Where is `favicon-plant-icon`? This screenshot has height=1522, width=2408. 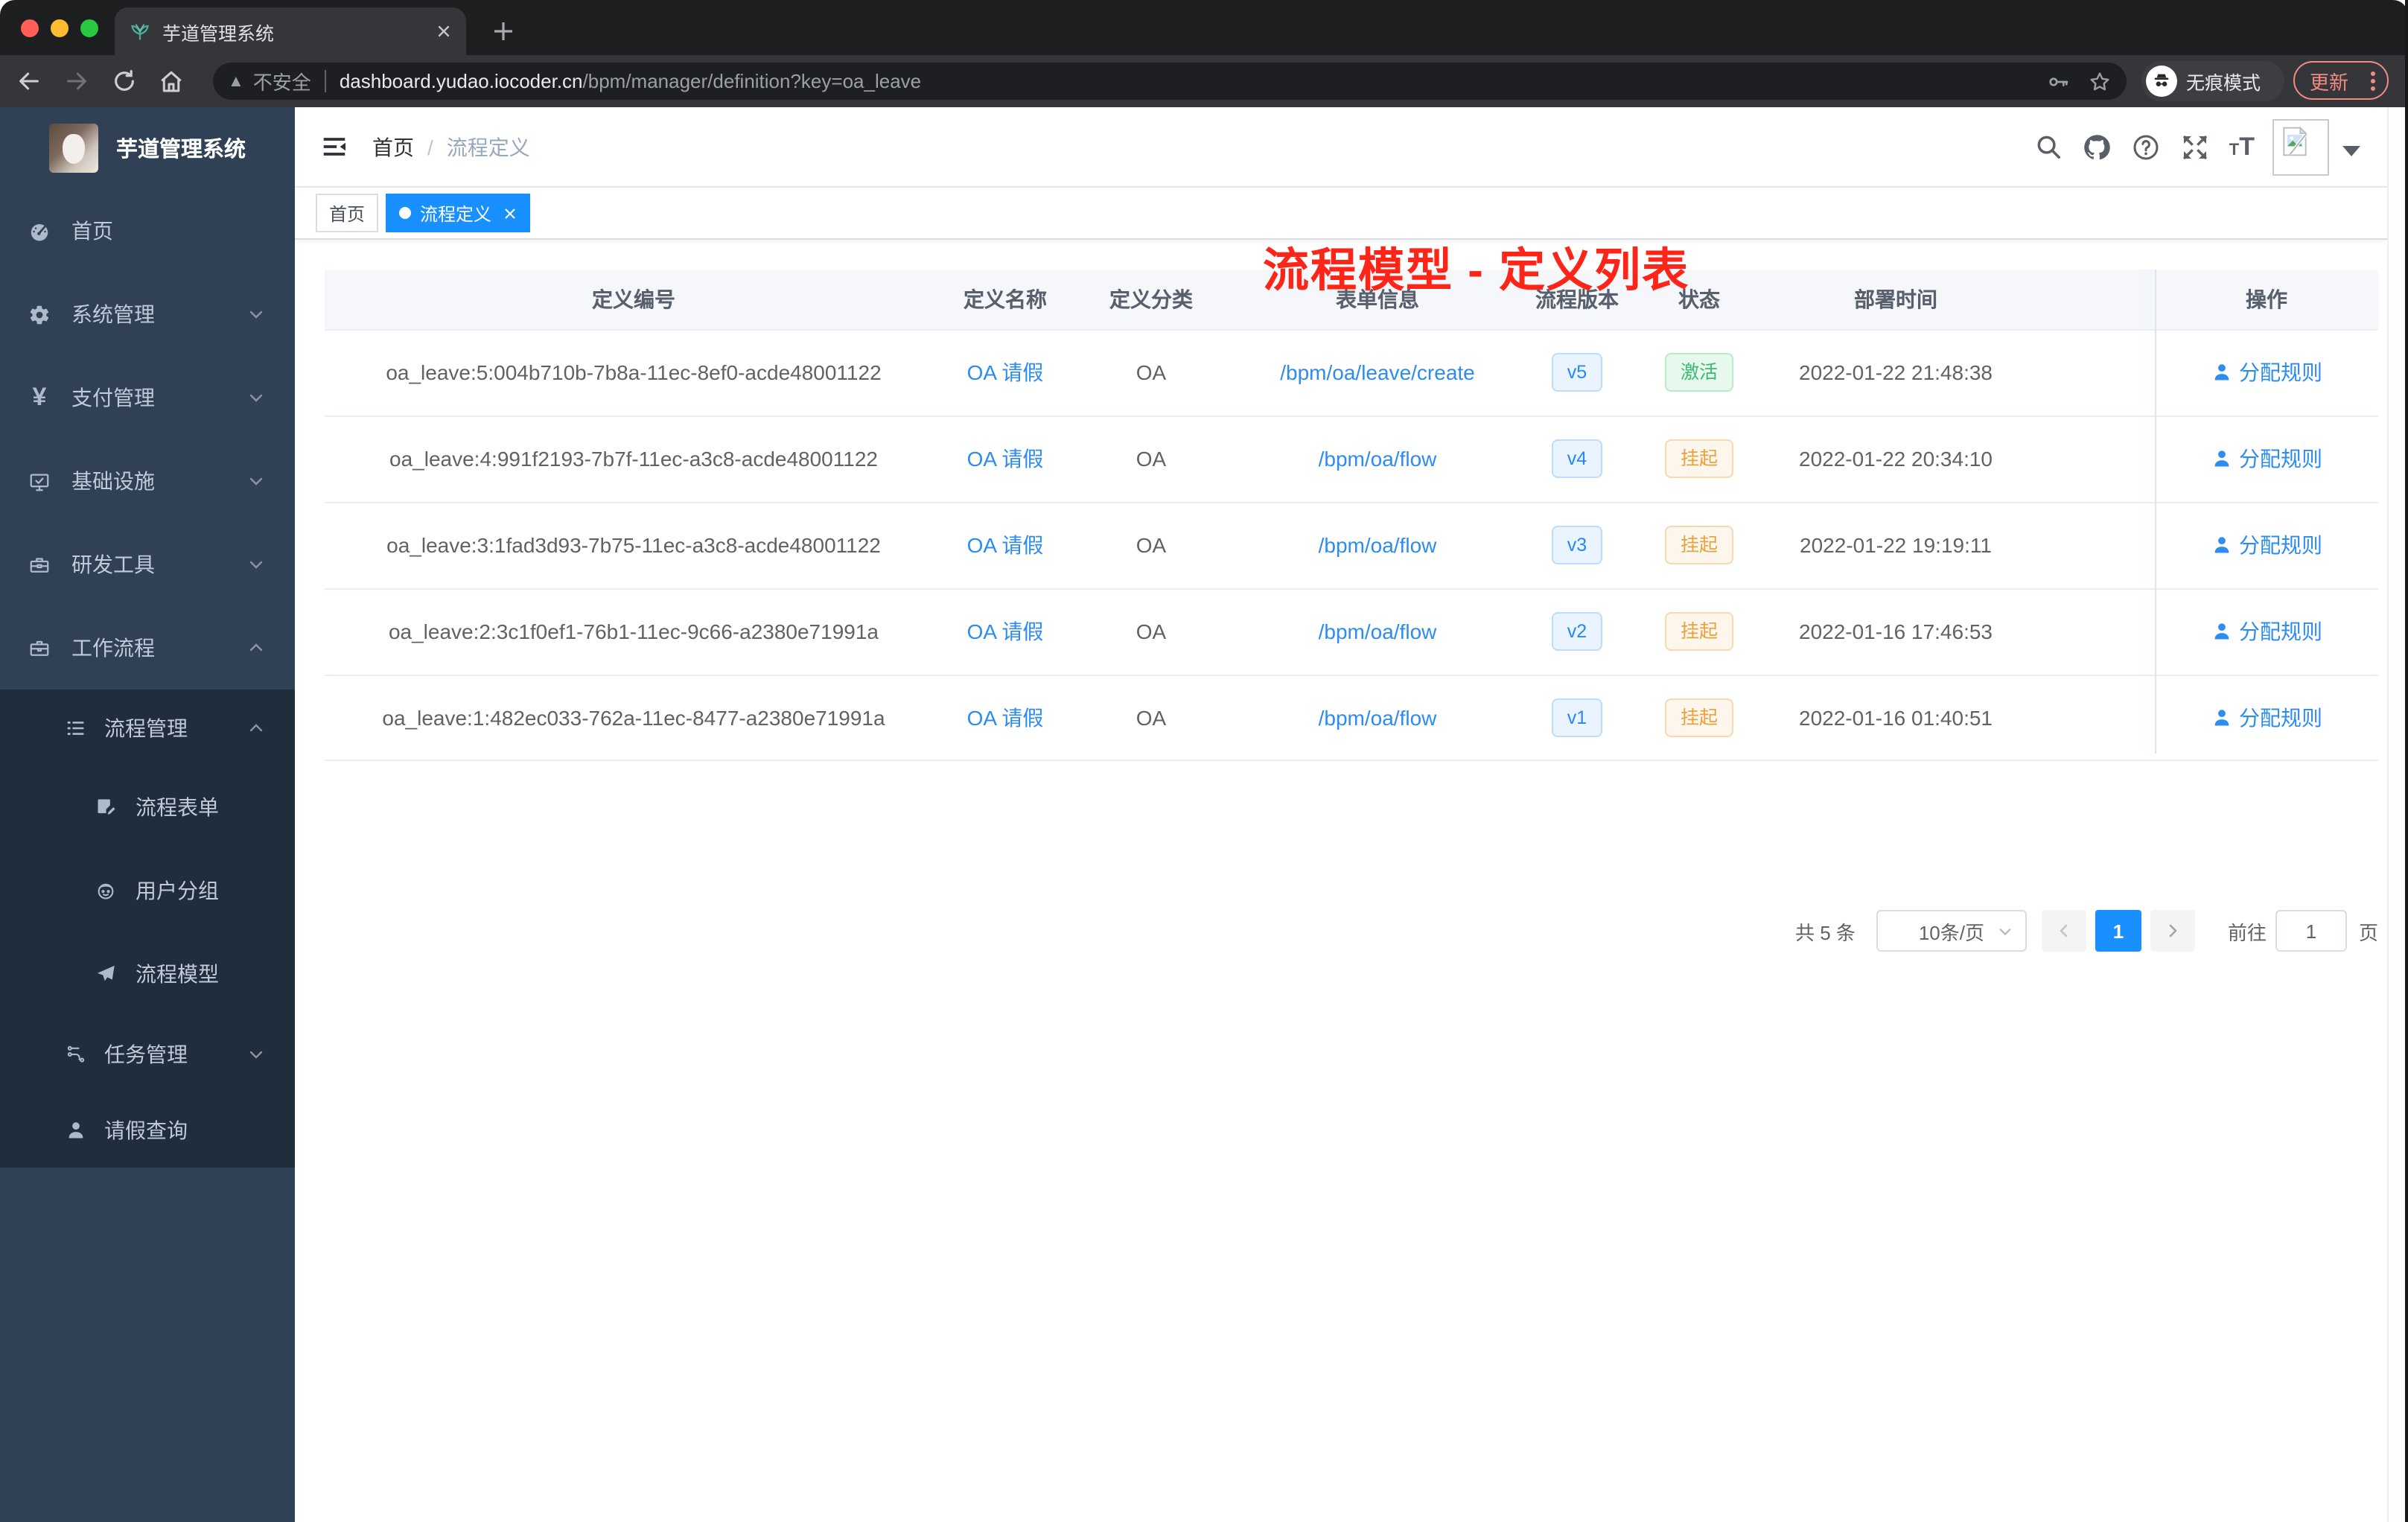
favicon-plant-icon is located at coordinates (140, 31).